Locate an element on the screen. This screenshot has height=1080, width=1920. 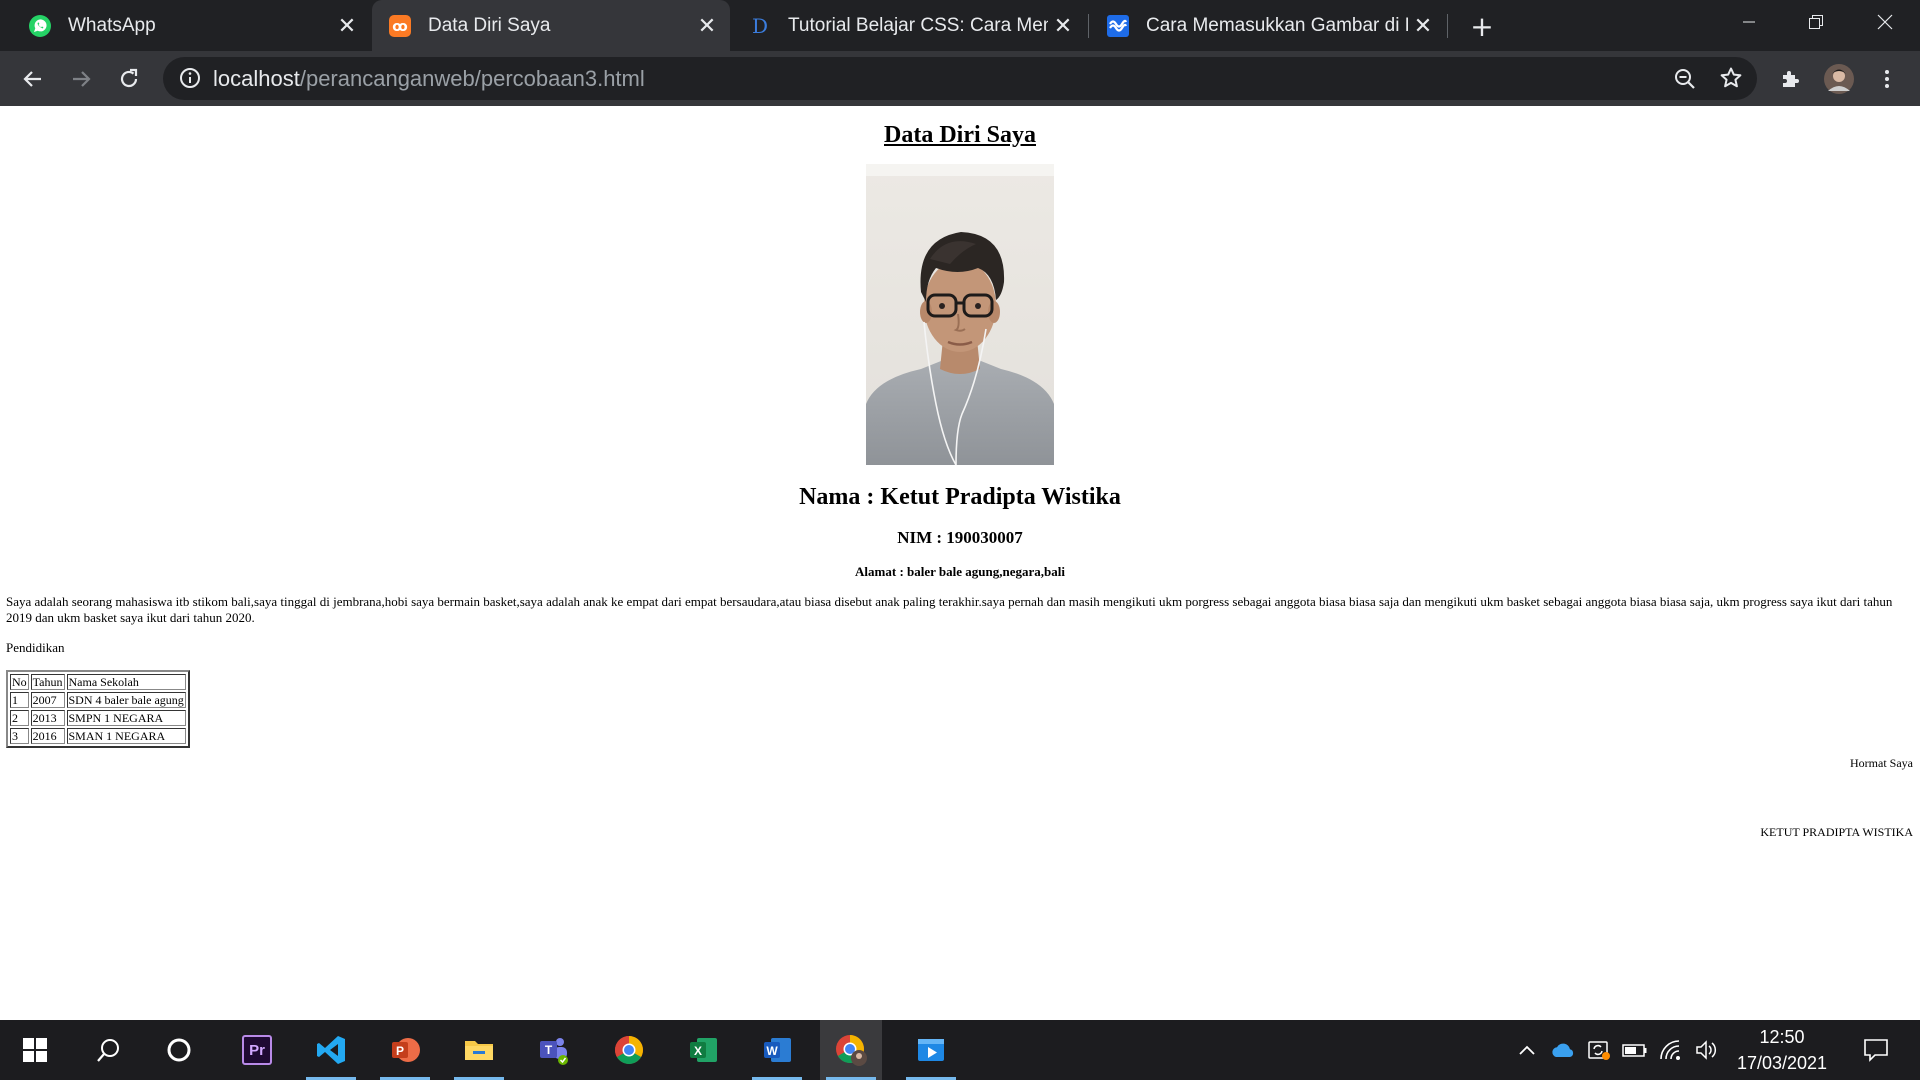
svg-text: T is located at coordinates (549, 1050).